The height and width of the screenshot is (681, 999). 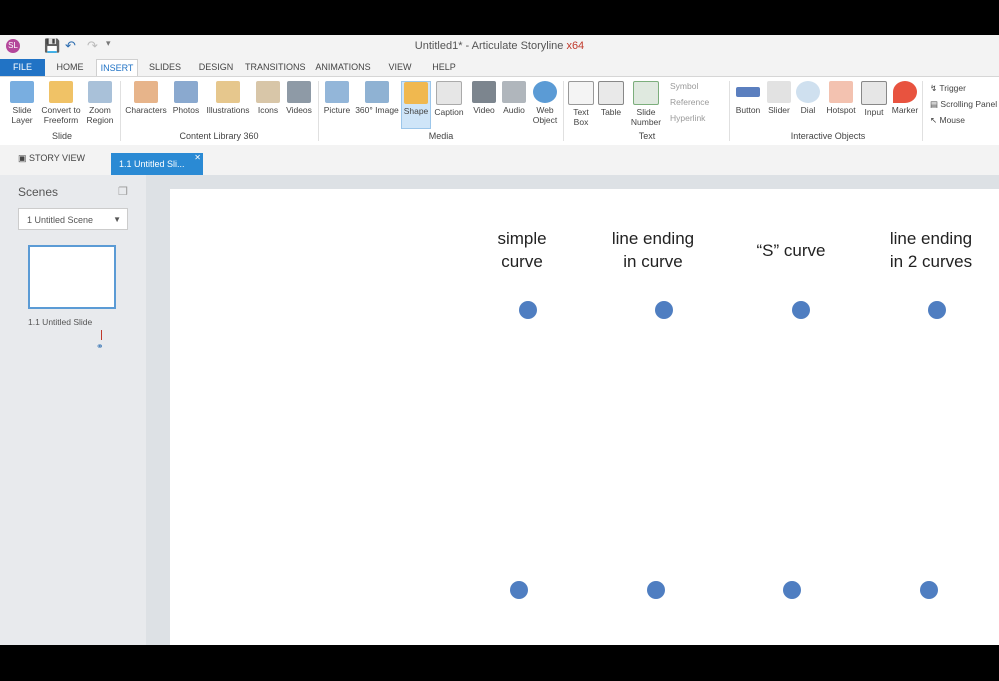 What do you see at coordinates (38, 192) in the screenshot?
I see `scenes-title: Scenes` at bounding box center [38, 192].